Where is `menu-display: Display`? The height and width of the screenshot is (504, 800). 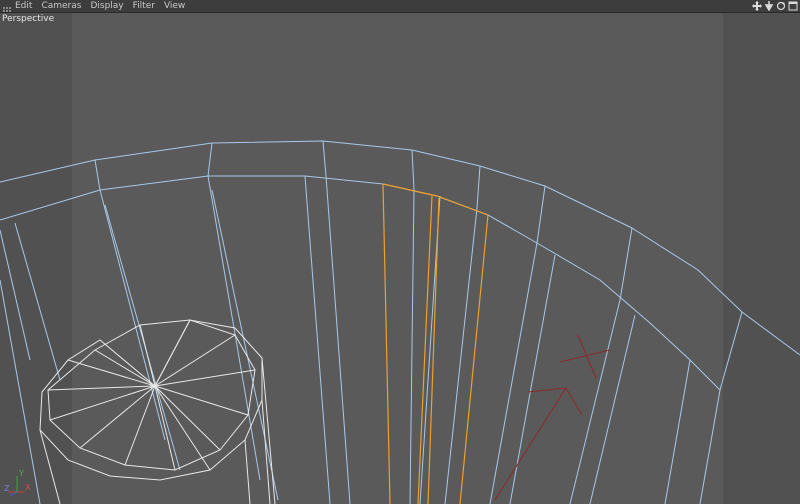 menu-display: Display is located at coordinates (106, 6).